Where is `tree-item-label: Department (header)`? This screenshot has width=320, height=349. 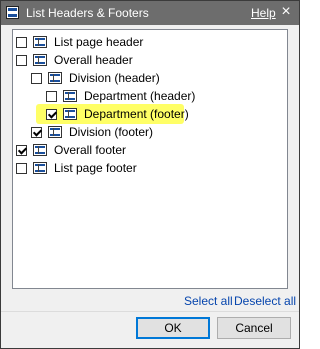 tree-item-label: Department (header) is located at coordinates (140, 96).